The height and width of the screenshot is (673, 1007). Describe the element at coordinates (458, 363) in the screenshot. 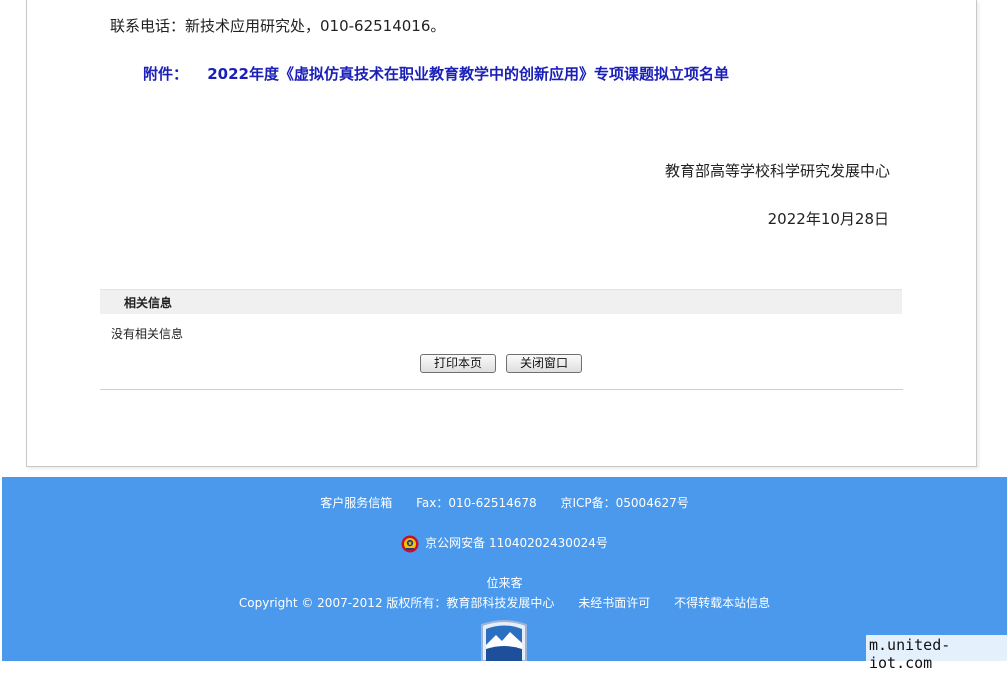

I see `print-page-button: 打印本页` at that location.